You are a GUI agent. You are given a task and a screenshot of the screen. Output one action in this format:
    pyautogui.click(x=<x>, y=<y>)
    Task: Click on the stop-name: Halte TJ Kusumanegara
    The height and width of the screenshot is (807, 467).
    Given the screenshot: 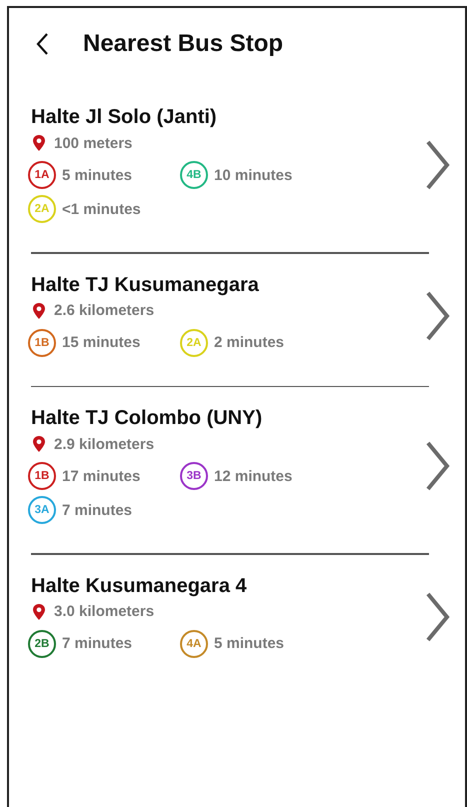 What is the action you would take?
    pyautogui.click(x=145, y=285)
    